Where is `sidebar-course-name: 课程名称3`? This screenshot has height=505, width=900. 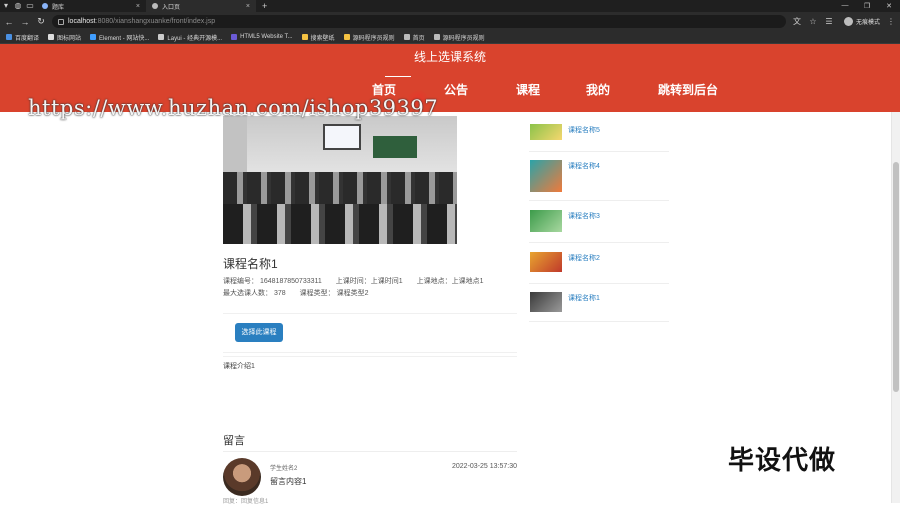
sidebar-course-name: 课程名称3 is located at coordinates (584, 216).